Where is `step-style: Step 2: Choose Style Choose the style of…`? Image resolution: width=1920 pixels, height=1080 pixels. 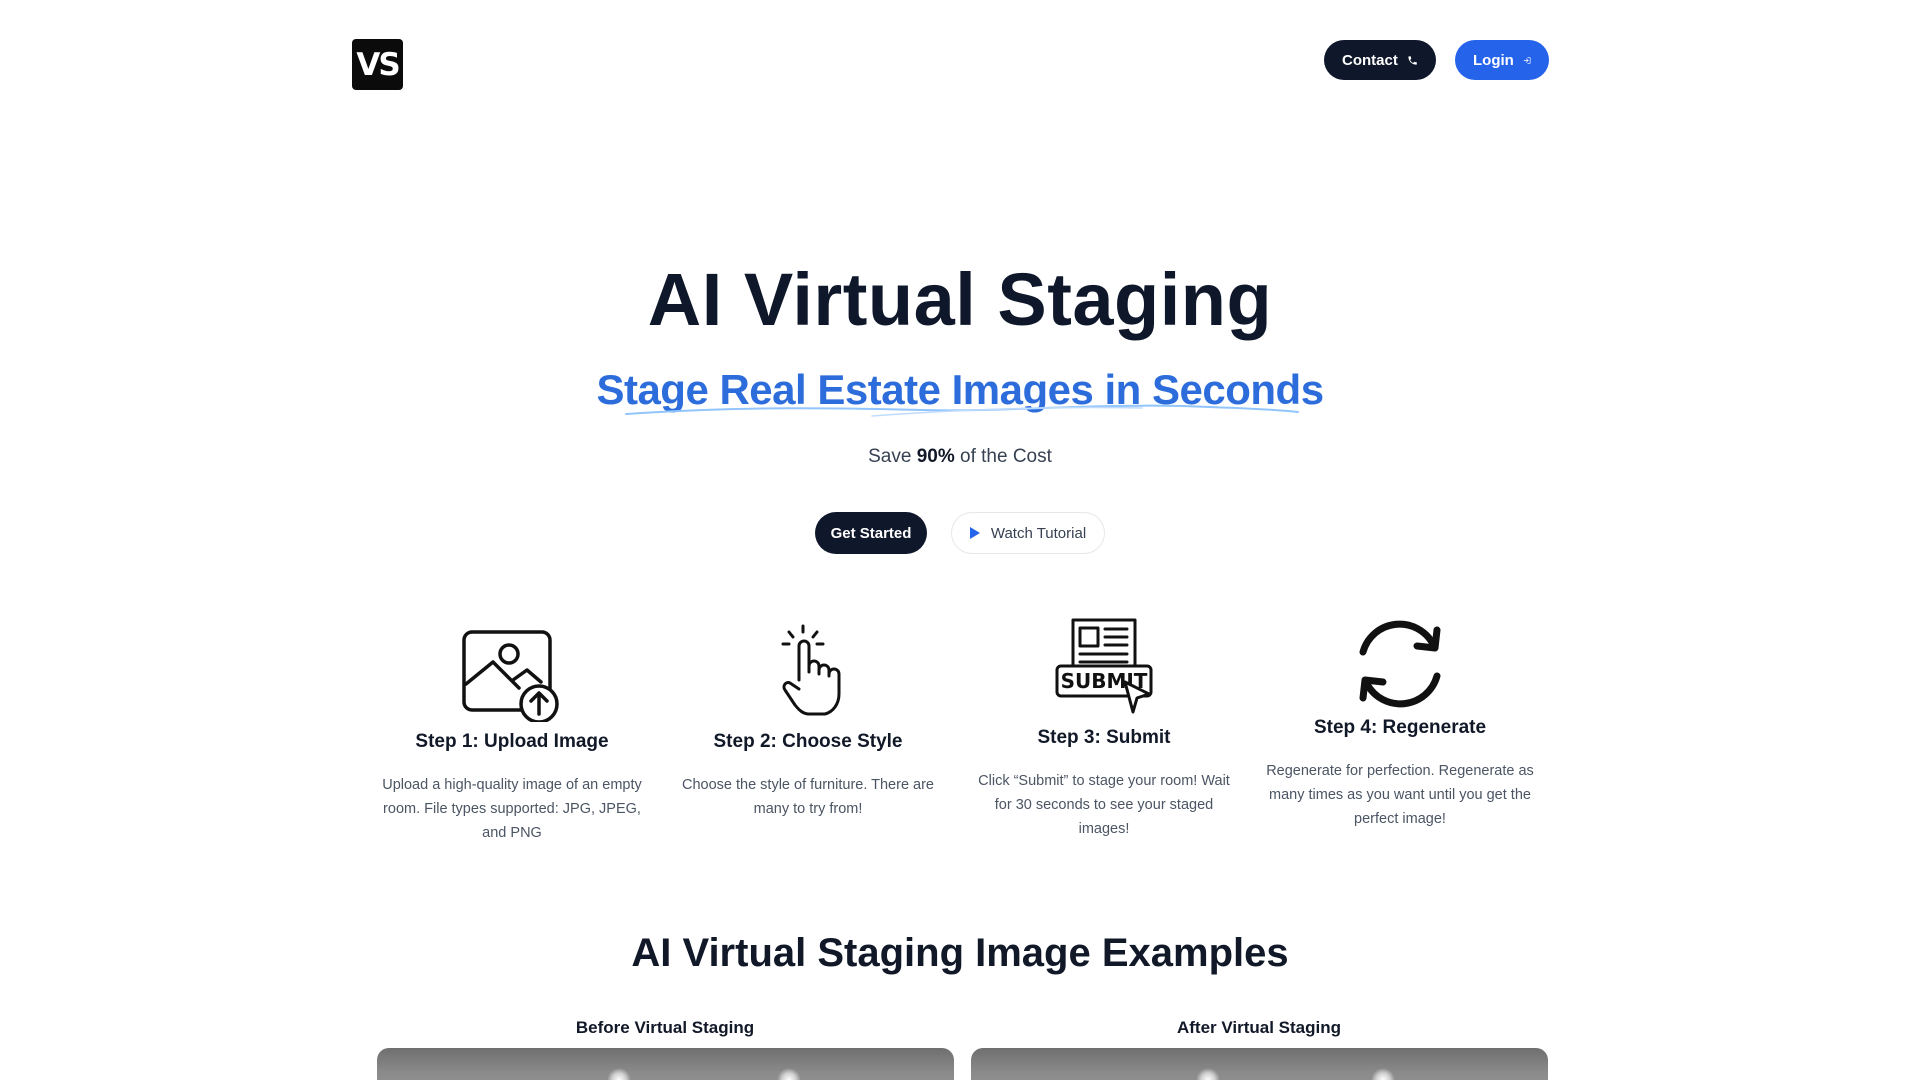
step-style: Step 2: Choose Style Choose the style of… is located at coordinates (808, 716).